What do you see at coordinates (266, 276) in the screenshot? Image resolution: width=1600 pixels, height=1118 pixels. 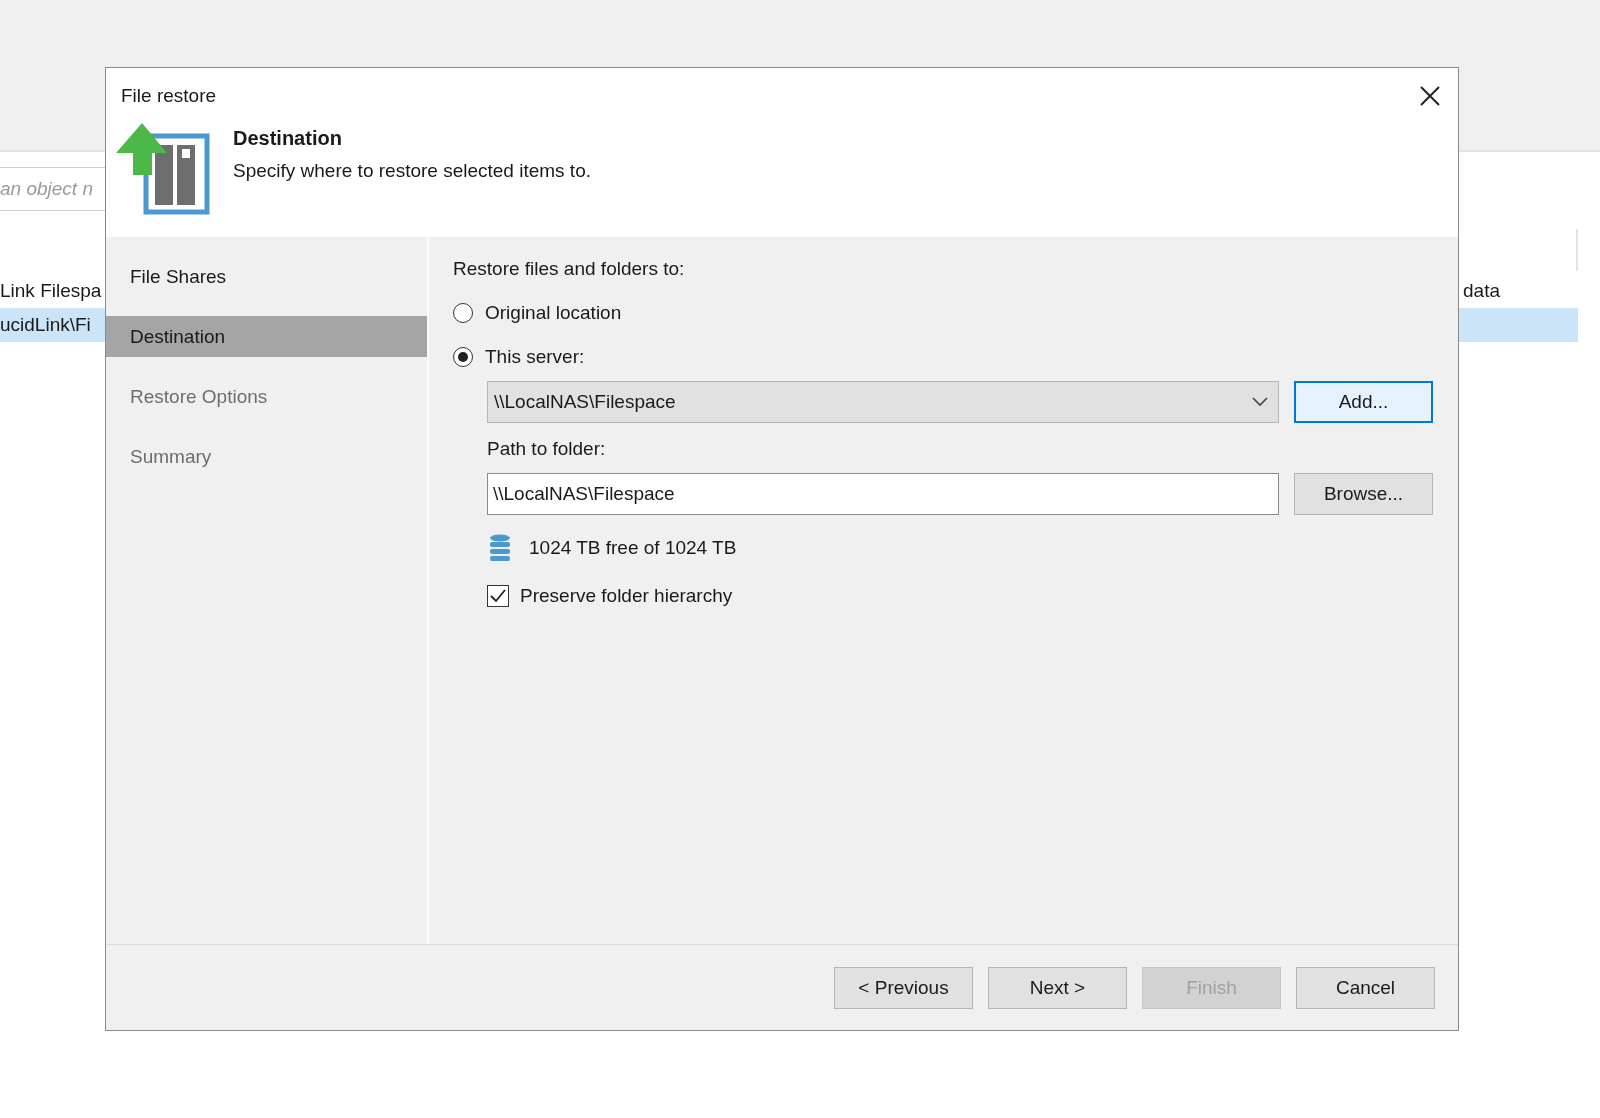 I see `wizard-step: File Shares` at bounding box center [266, 276].